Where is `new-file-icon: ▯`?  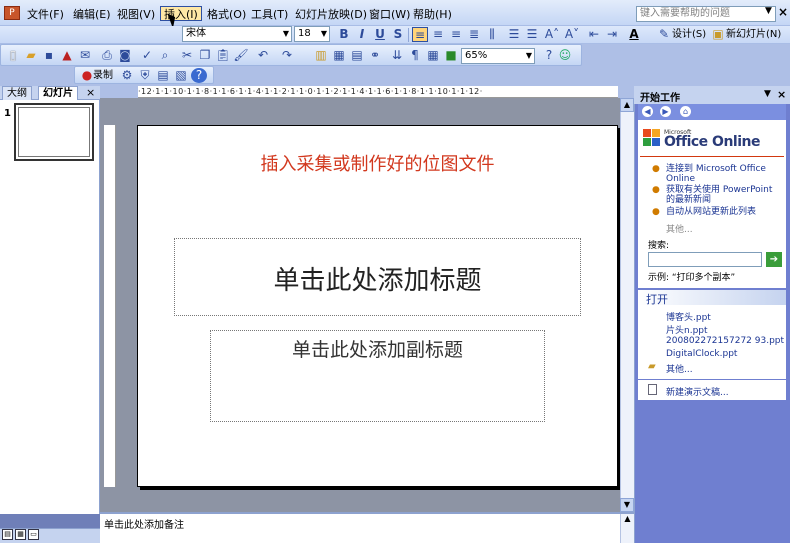 new-file-icon: ▯ is located at coordinates (13, 55).